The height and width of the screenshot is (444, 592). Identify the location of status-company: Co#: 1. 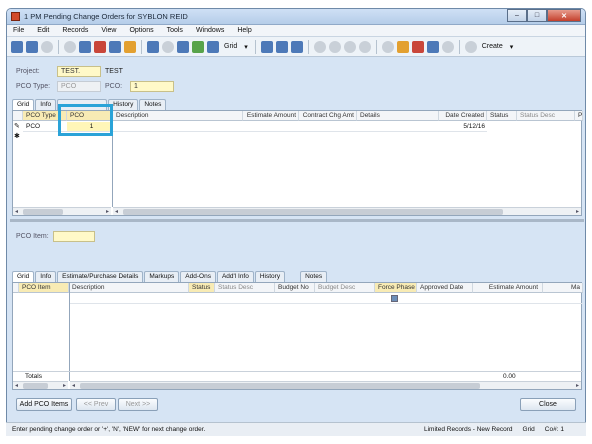
(554, 429).